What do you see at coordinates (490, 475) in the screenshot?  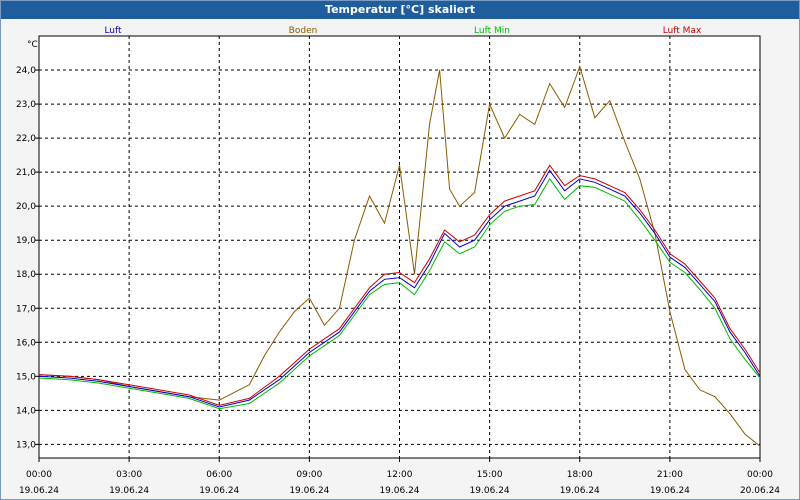 I see `x-tick-label-time: 15:00` at bounding box center [490, 475].